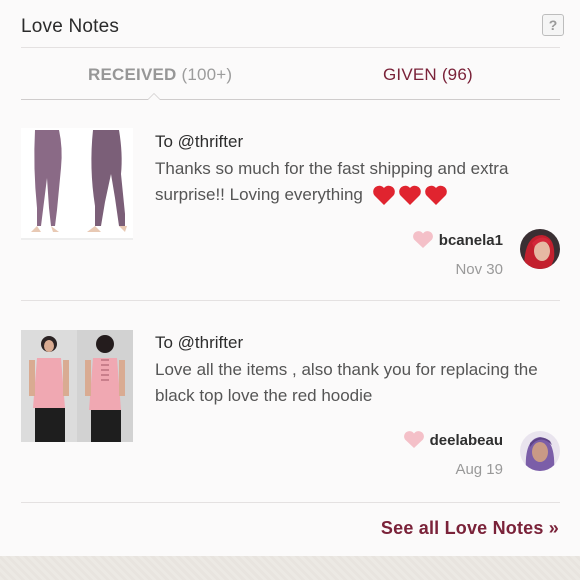 This screenshot has height=580, width=580. I want to click on heart-emojis, so click(411, 196).